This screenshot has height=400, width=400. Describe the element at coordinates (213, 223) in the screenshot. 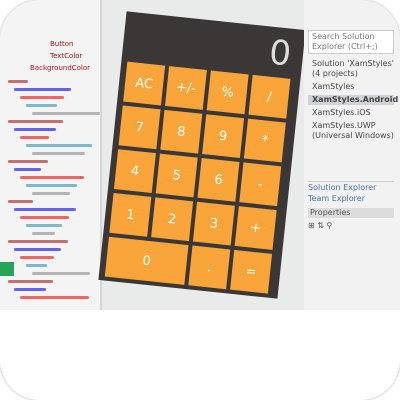

I see `calc-key: 3` at that location.